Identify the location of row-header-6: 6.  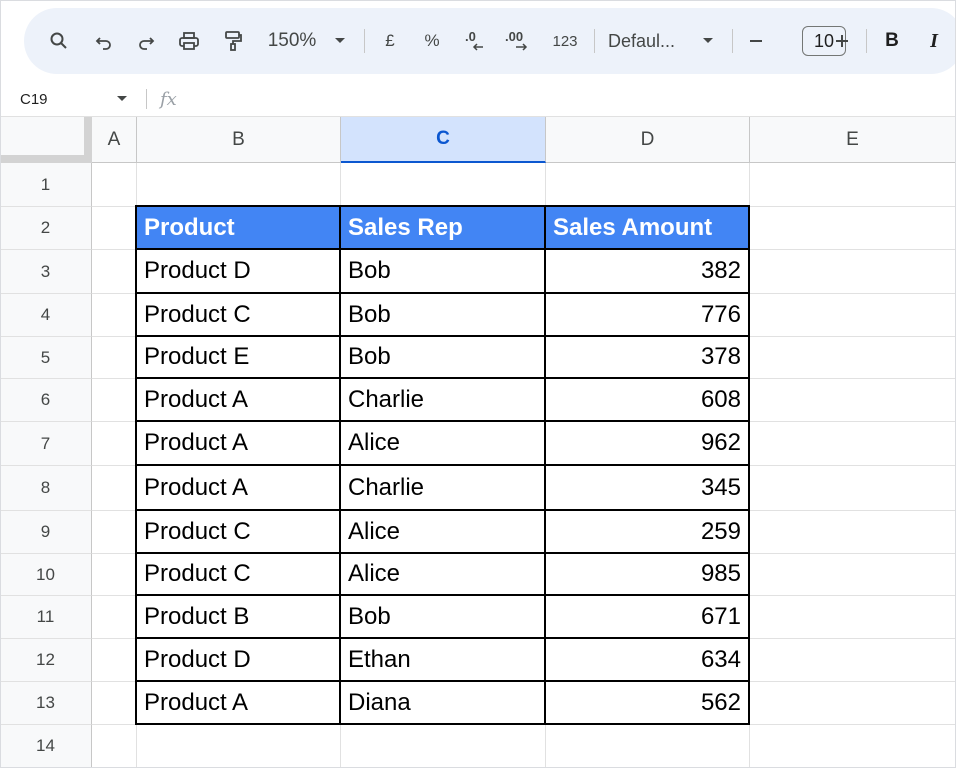
(46, 400).